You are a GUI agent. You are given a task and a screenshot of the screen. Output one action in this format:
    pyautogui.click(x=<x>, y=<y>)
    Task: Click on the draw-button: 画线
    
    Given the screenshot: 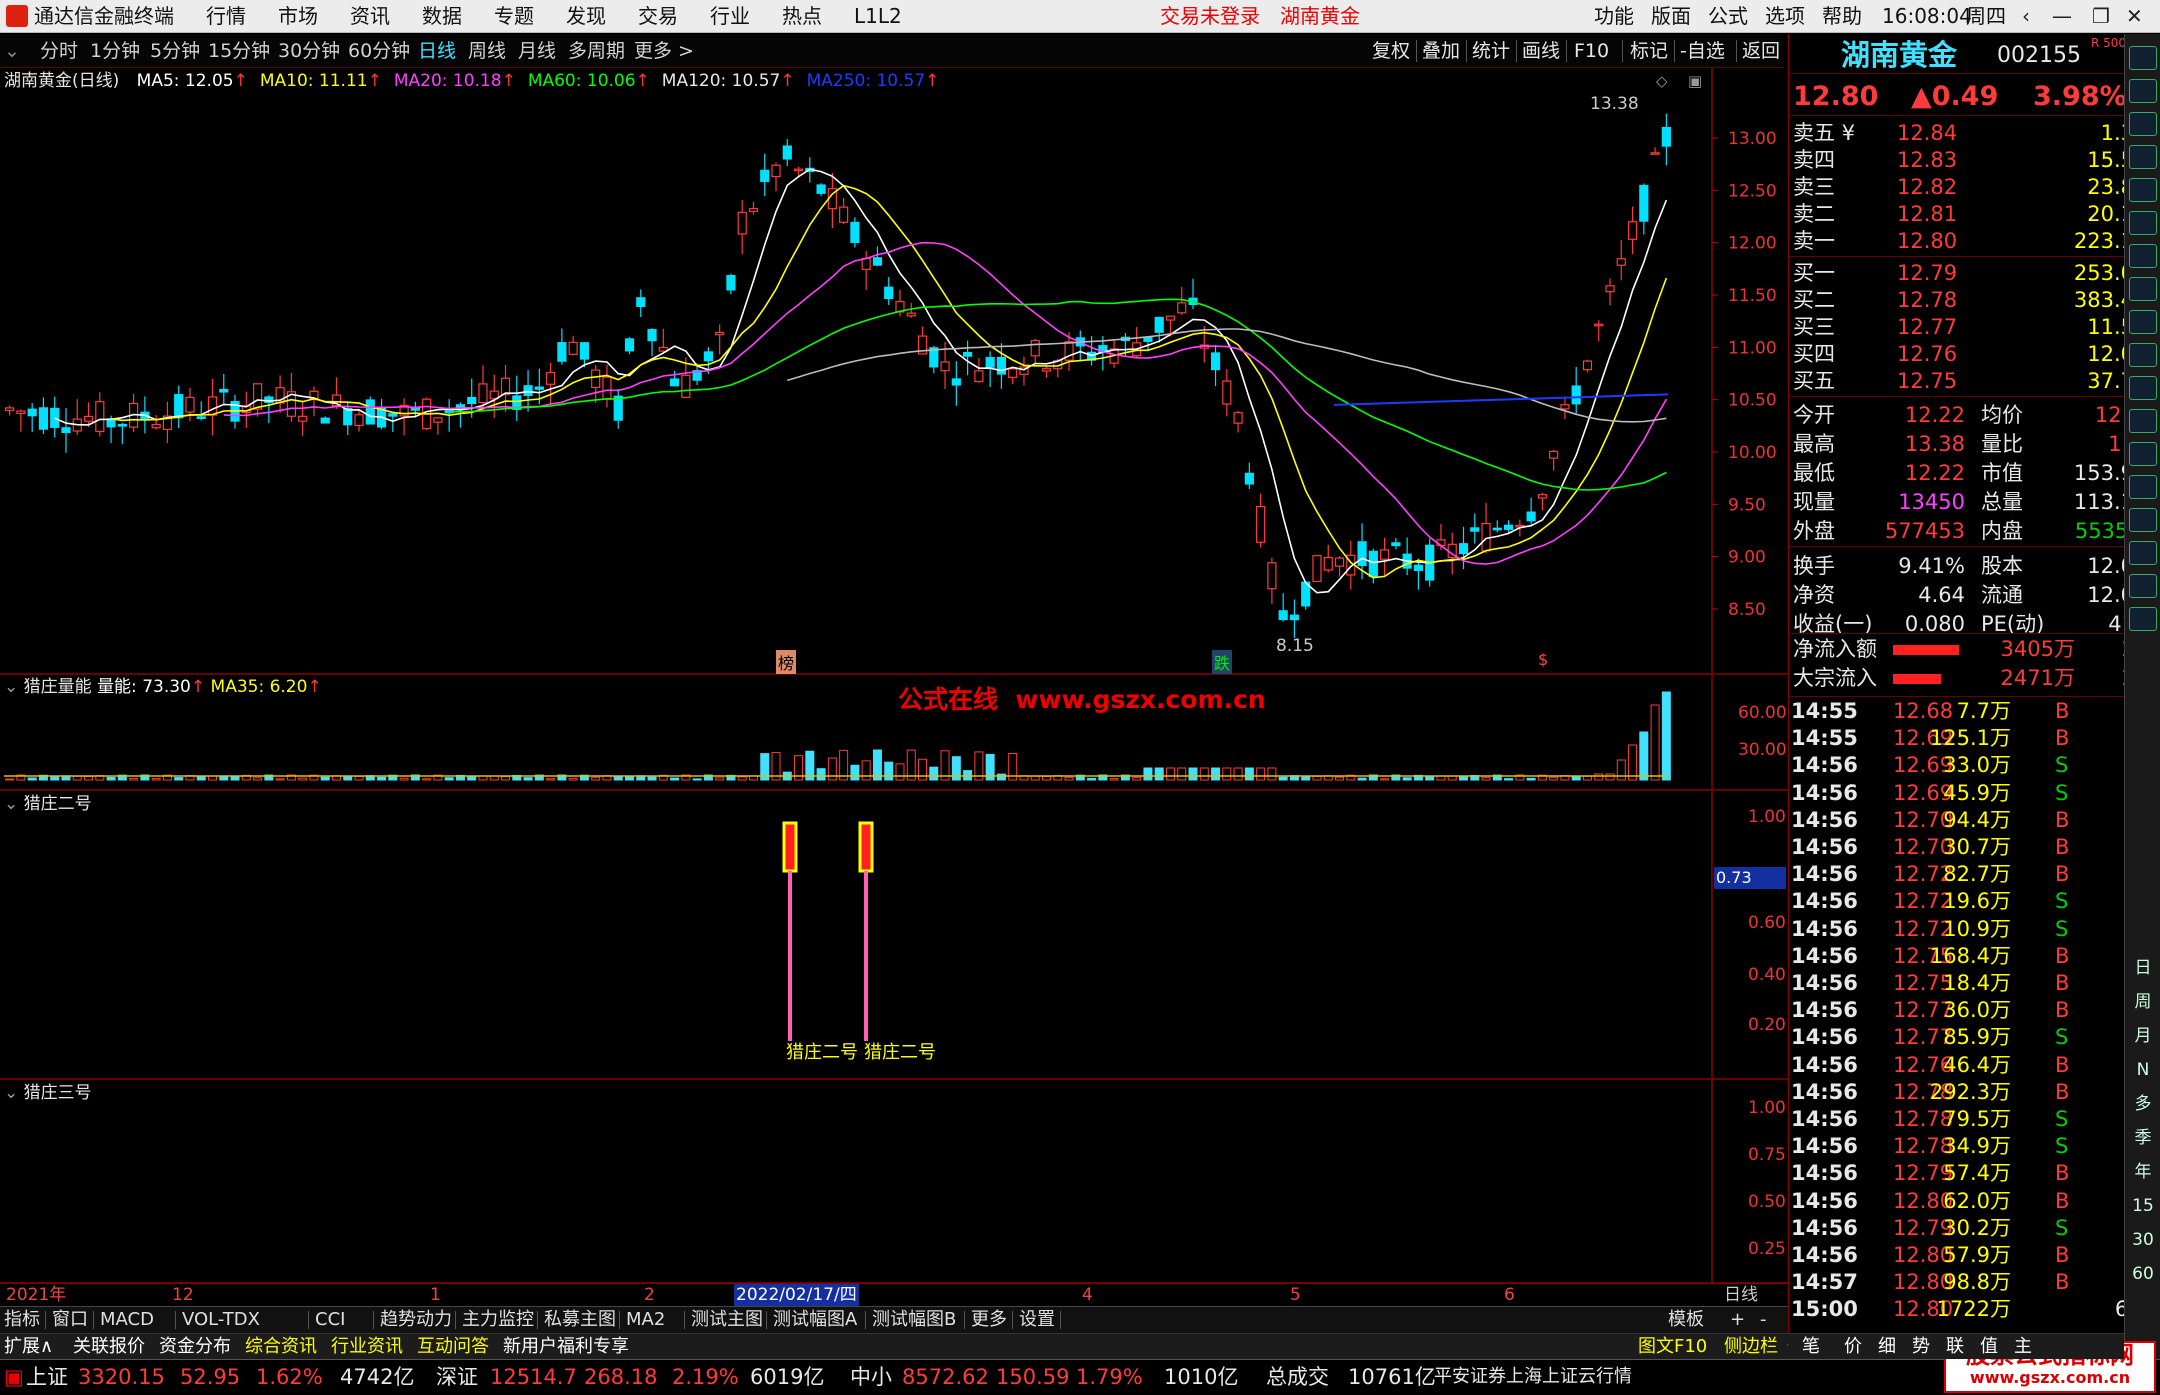 What is the action you would take?
    pyautogui.click(x=1541, y=51)
    